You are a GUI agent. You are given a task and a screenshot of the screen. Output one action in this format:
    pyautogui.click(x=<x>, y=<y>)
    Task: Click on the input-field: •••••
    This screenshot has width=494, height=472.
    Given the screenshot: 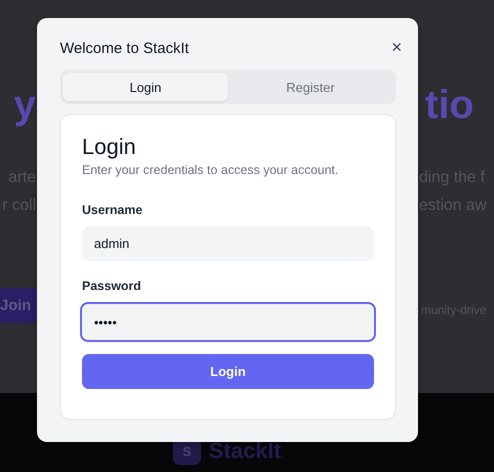 What is the action you would take?
    pyautogui.click(x=228, y=322)
    